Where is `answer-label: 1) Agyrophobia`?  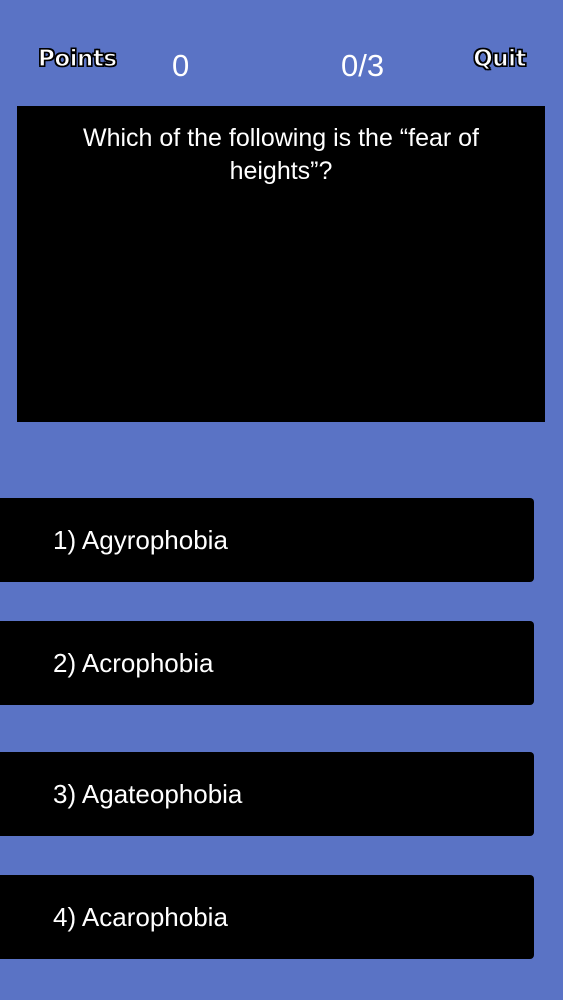
answer-label: 1) Agyrophobia is located at coordinates (140, 540).